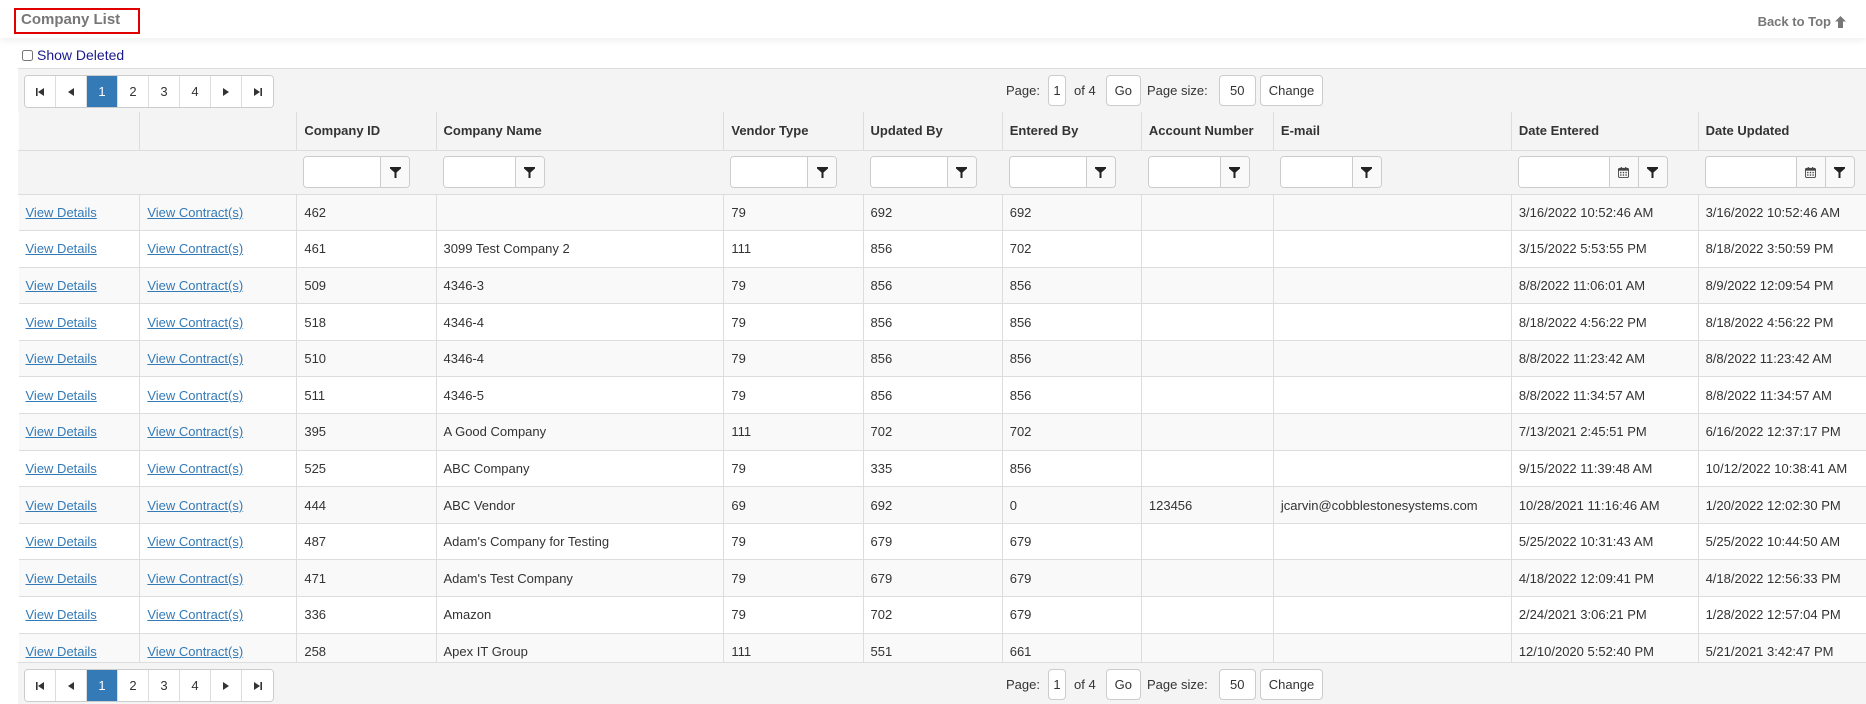 The width and height of the screenshot is (1866, 704). Describe the element at coordinates (1316, 172) in the screenshot. I see `email-filter-input` at that location.